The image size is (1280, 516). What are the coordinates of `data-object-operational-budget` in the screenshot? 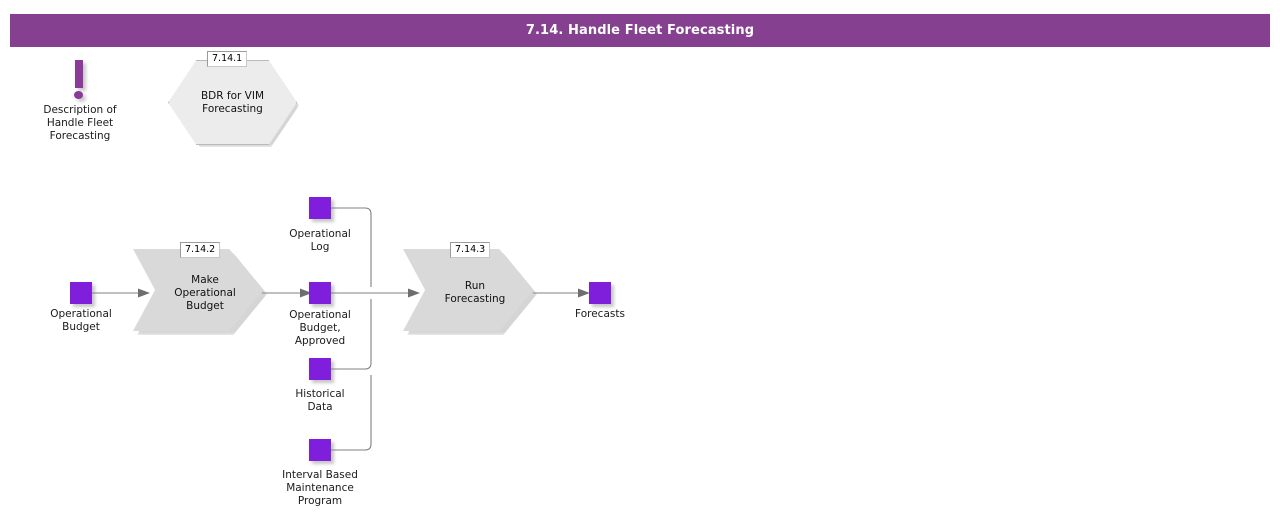 It's located at (81, 293).